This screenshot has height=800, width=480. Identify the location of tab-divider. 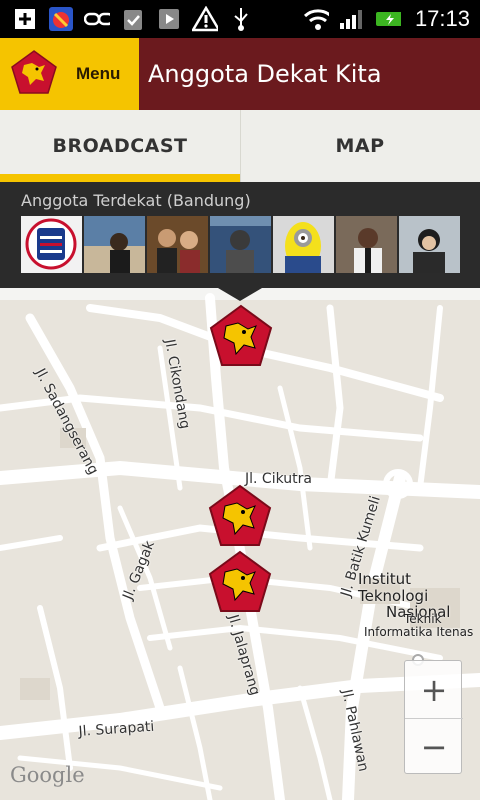
(240, 146).